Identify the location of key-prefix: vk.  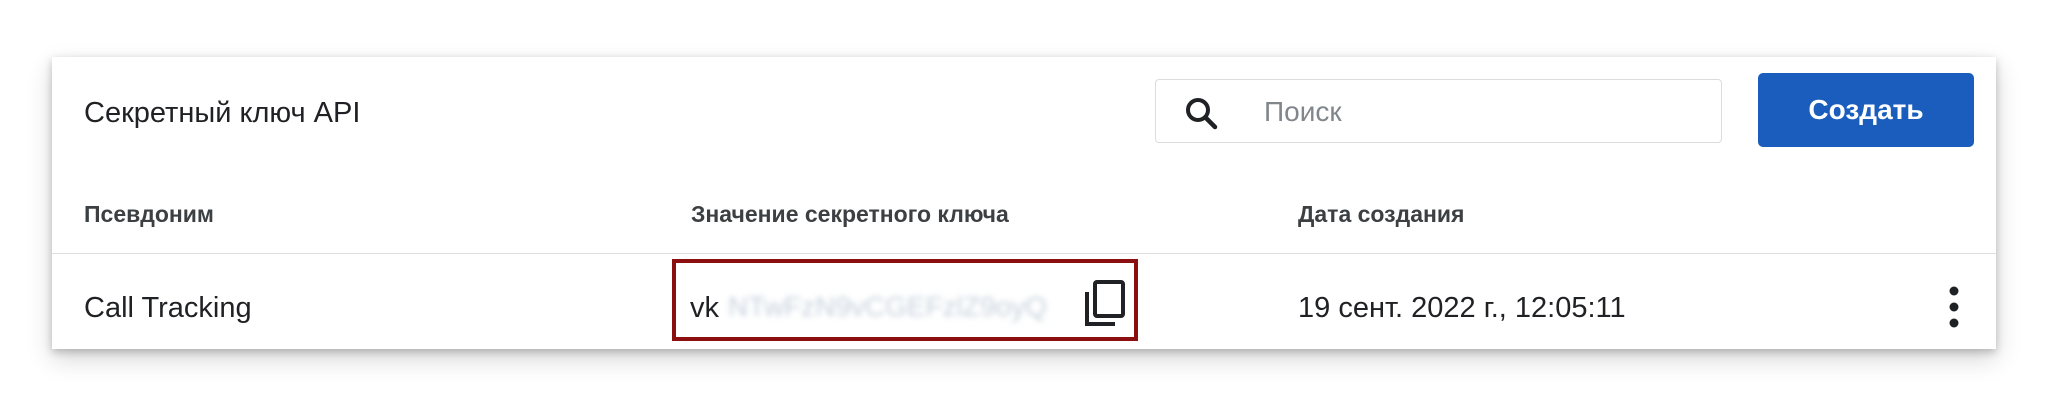
(704, 308).